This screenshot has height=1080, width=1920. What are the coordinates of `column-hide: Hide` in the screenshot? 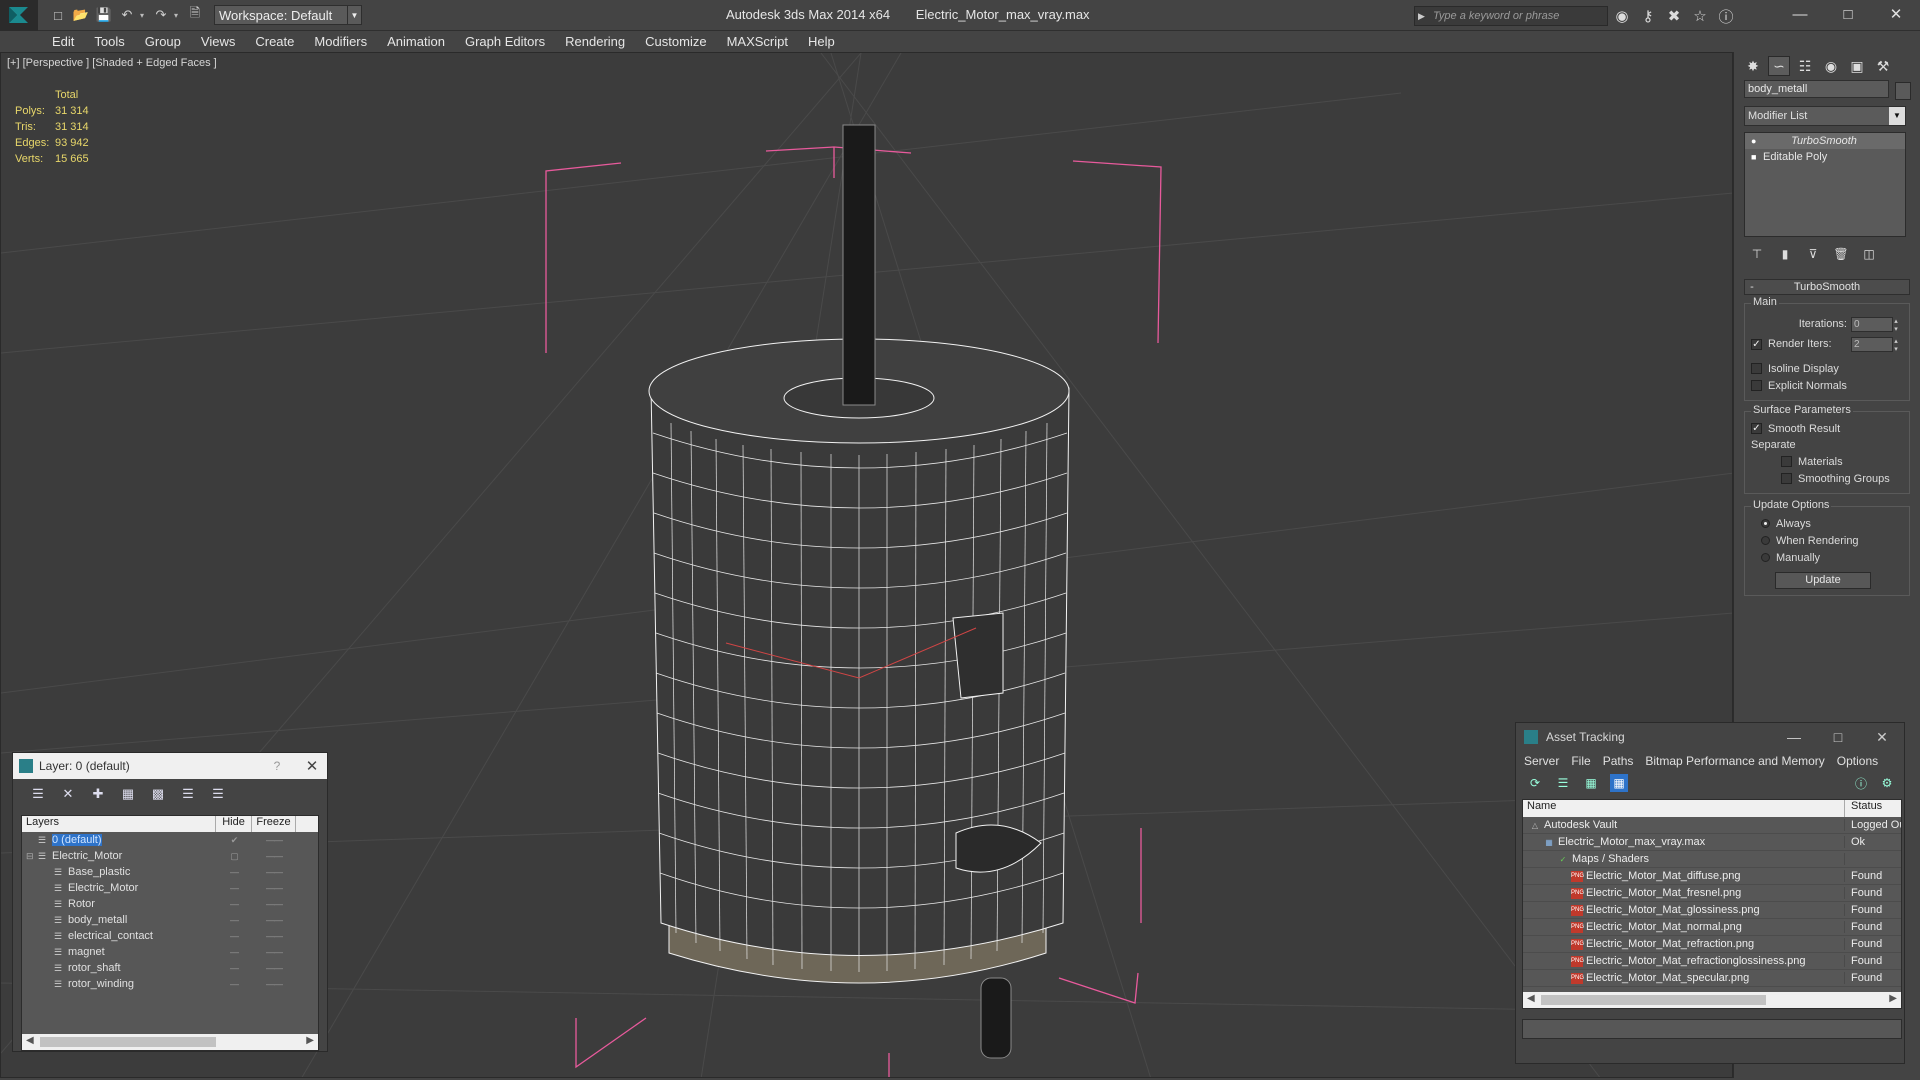 It's located at (234, 824).